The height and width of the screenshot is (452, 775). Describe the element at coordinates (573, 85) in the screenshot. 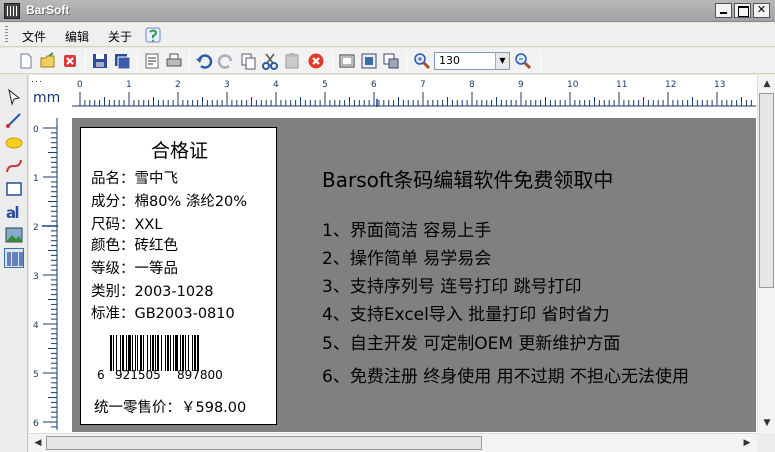

I see `ruler-h-label: 10` at that location.